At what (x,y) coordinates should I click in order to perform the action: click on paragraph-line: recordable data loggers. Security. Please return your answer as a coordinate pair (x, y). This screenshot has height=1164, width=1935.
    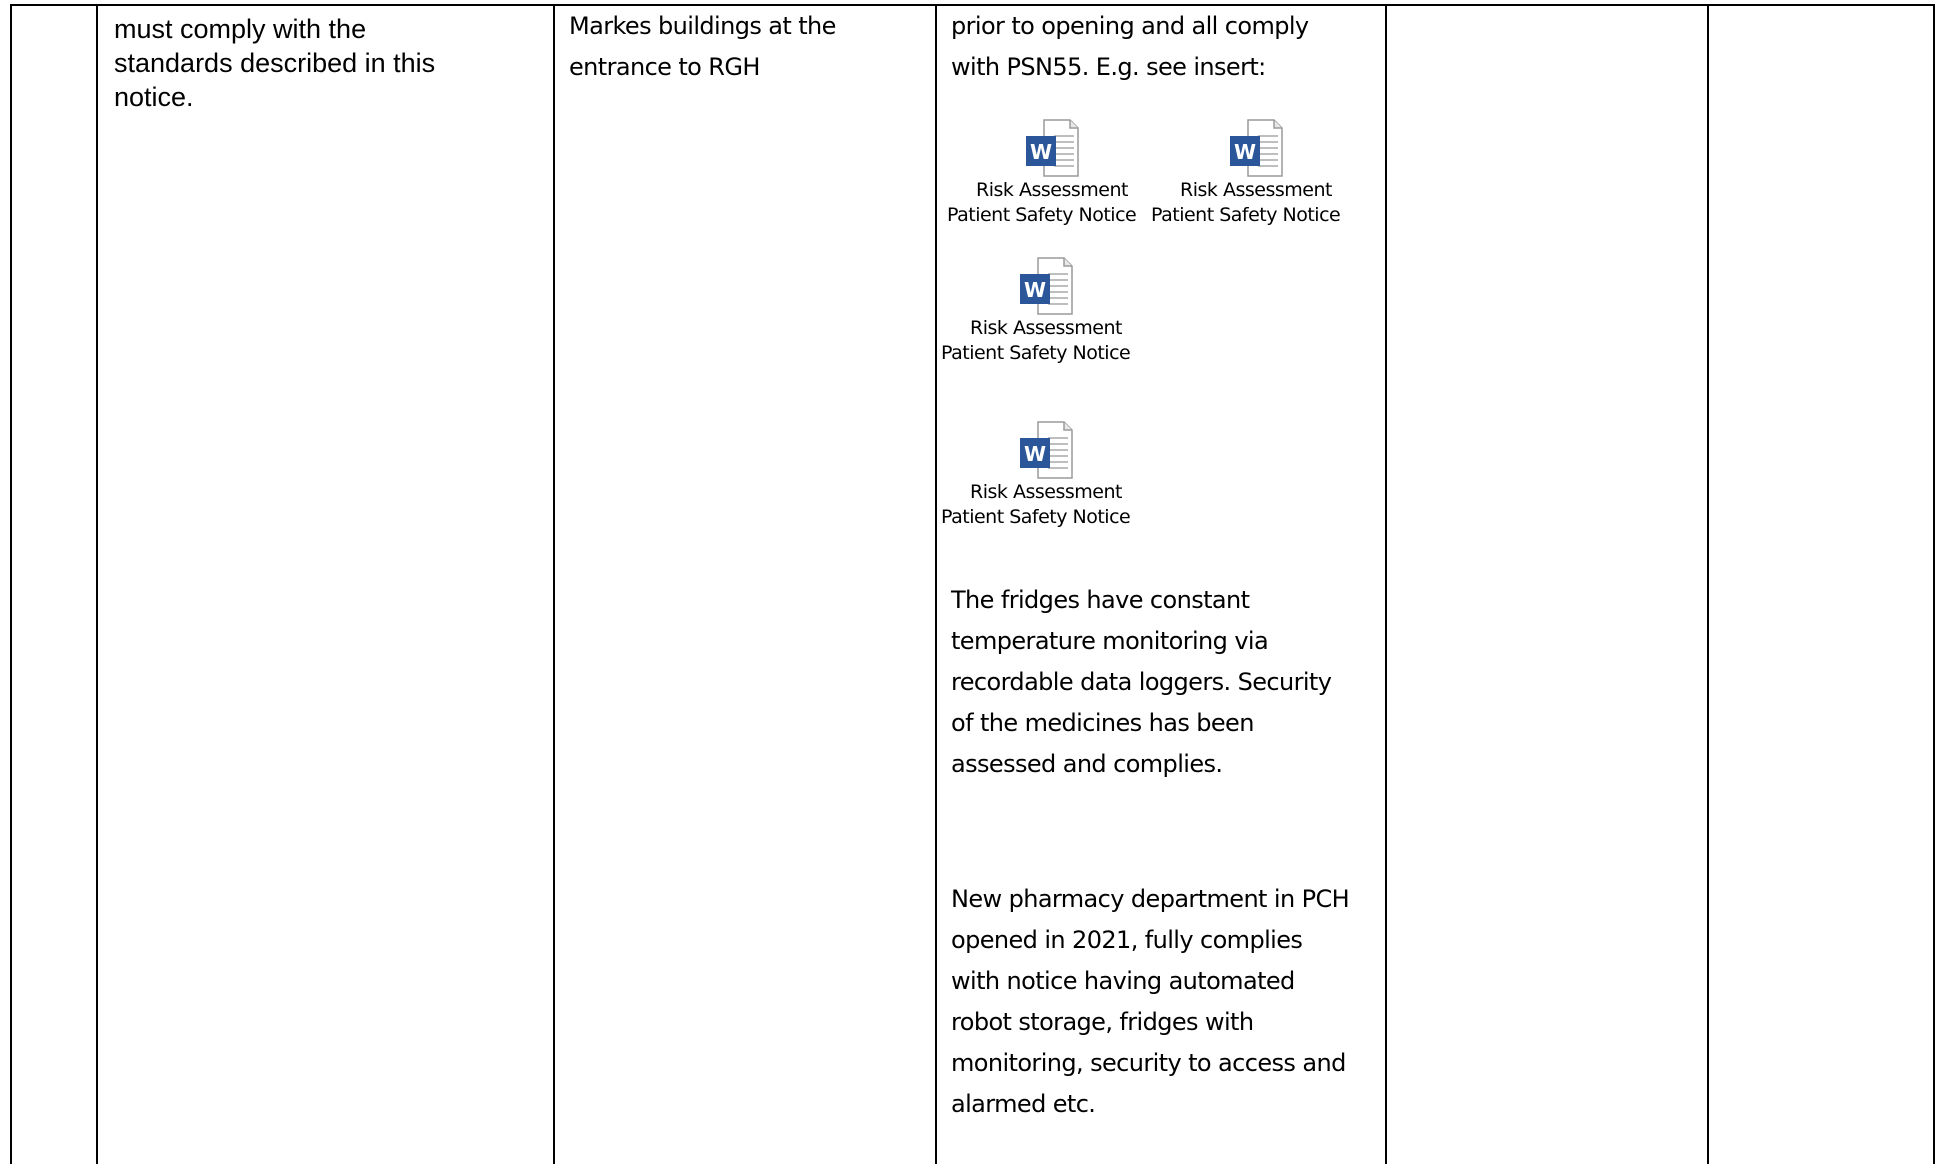
    Looking at the image, I should click on (1141, 682).